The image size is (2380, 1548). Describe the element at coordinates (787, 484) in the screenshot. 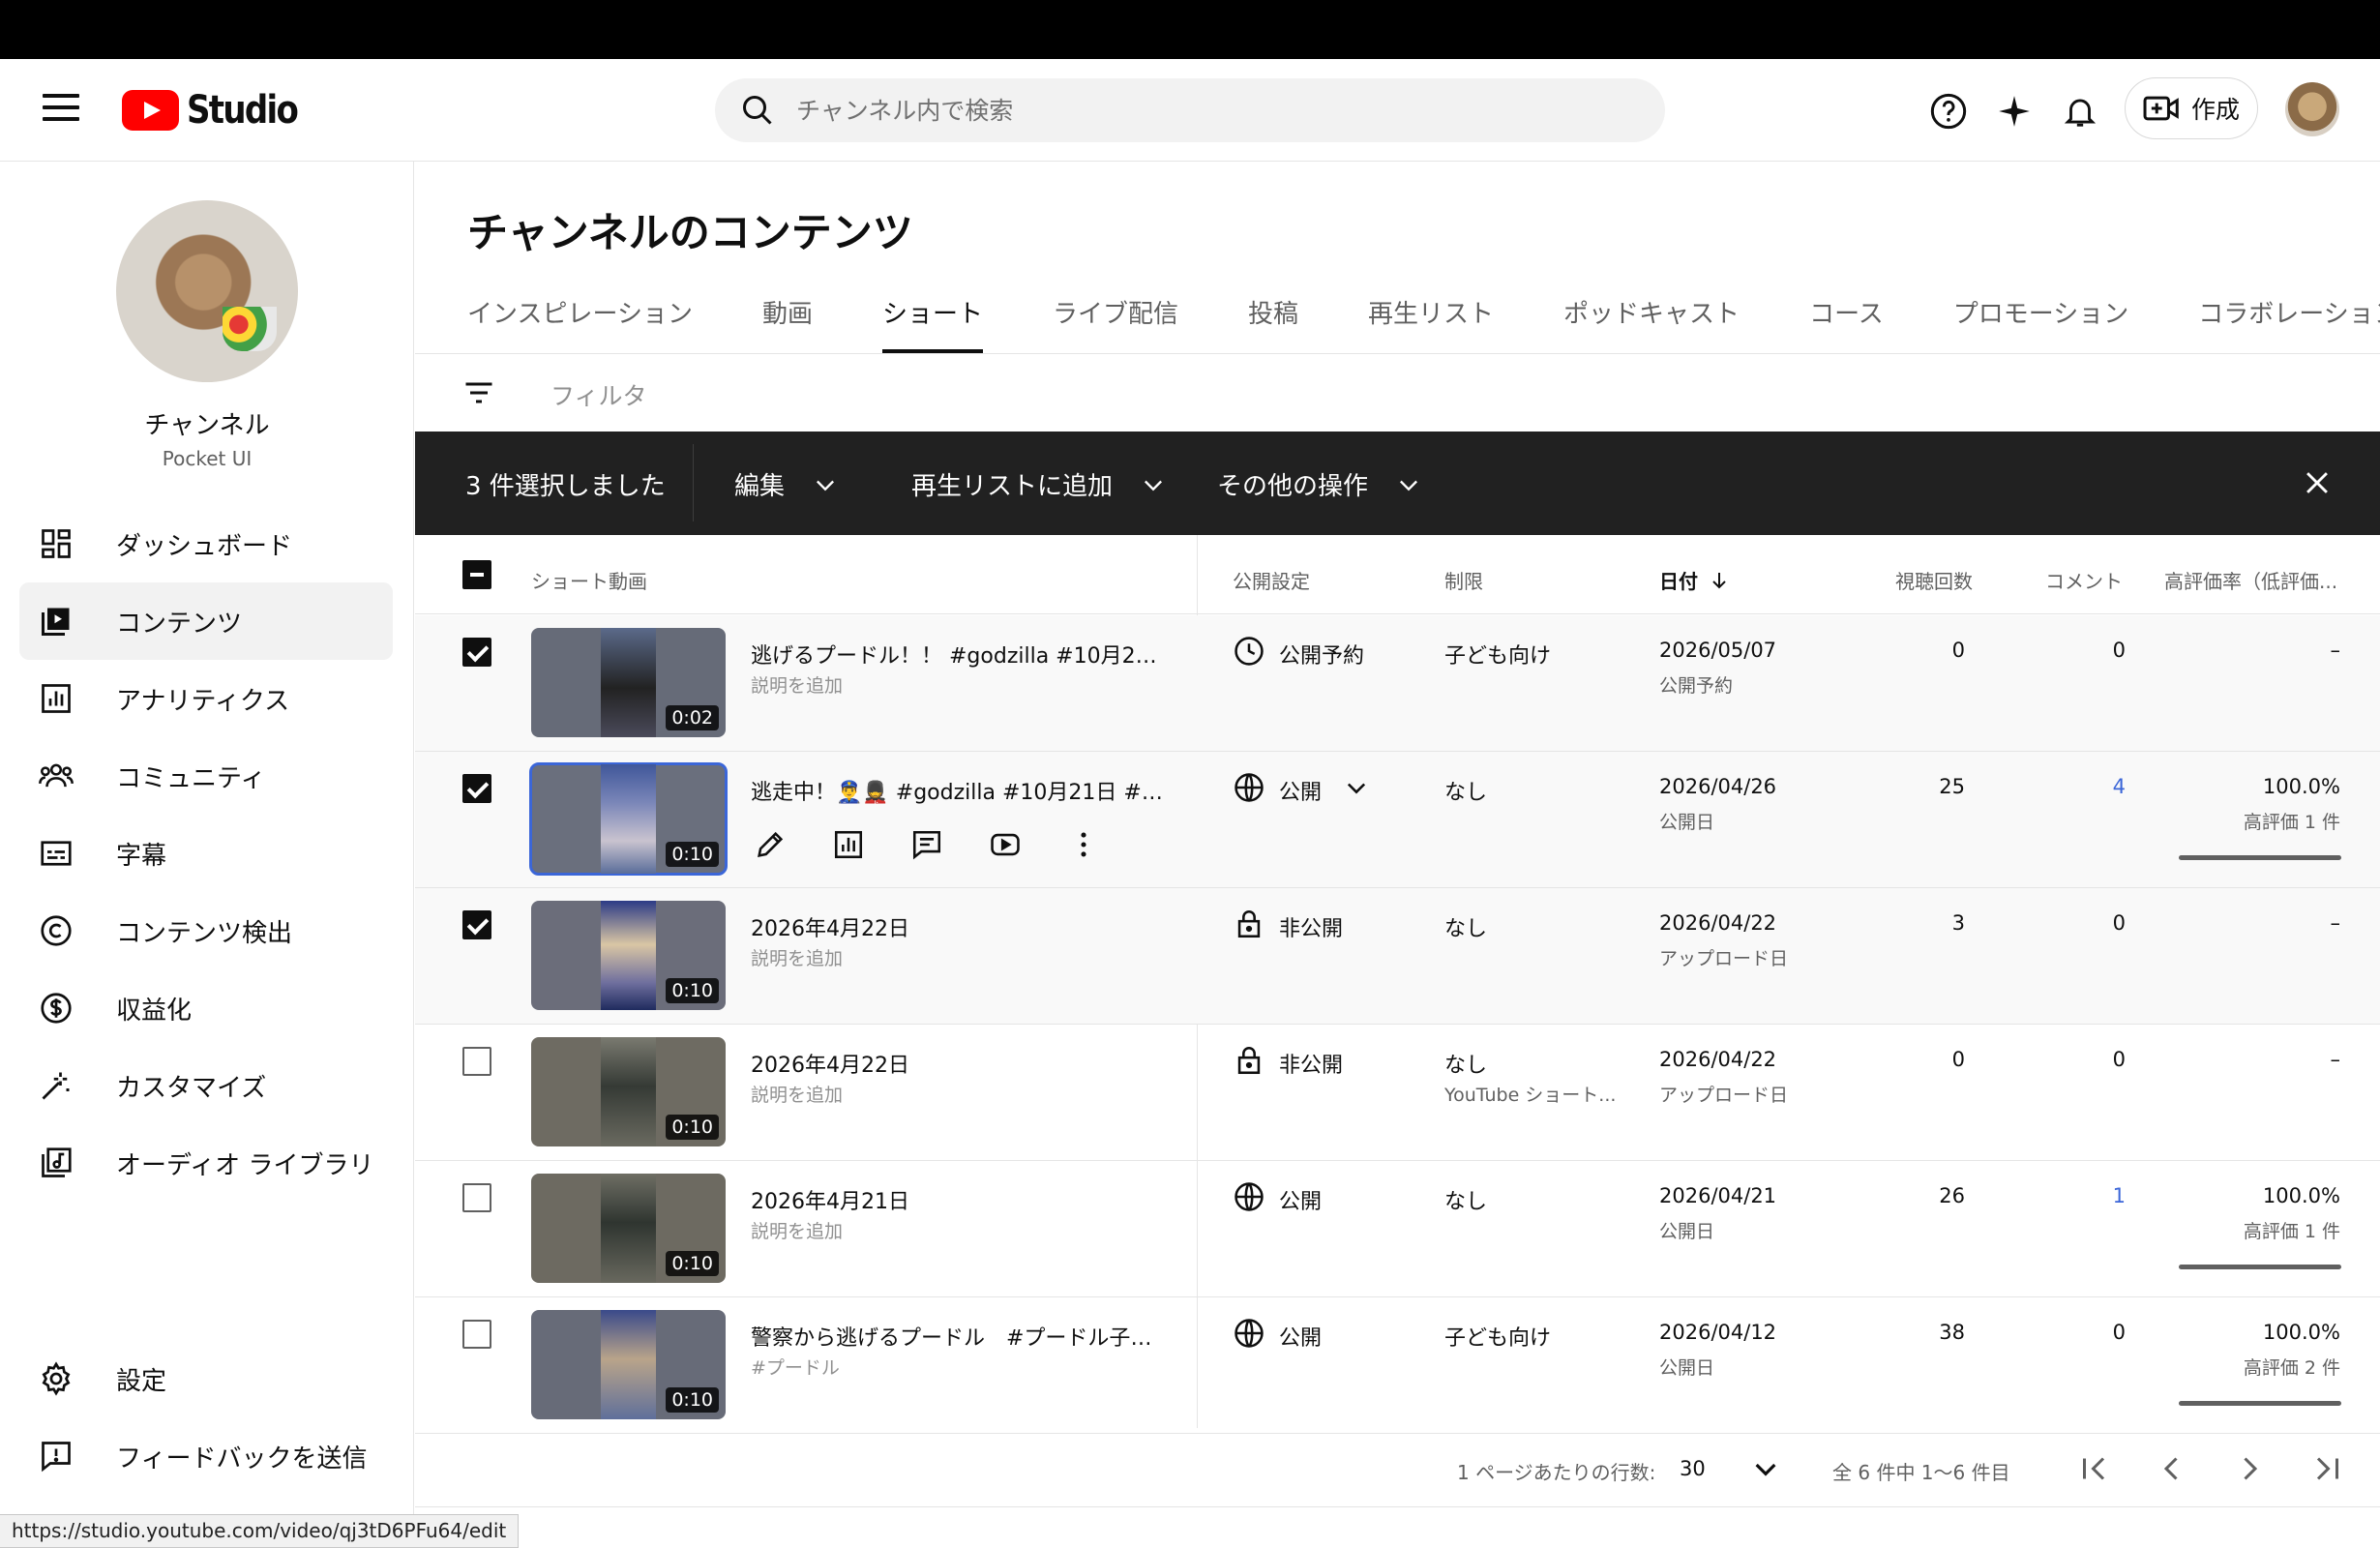

I see `edit-dropdown: 編集` at that location.